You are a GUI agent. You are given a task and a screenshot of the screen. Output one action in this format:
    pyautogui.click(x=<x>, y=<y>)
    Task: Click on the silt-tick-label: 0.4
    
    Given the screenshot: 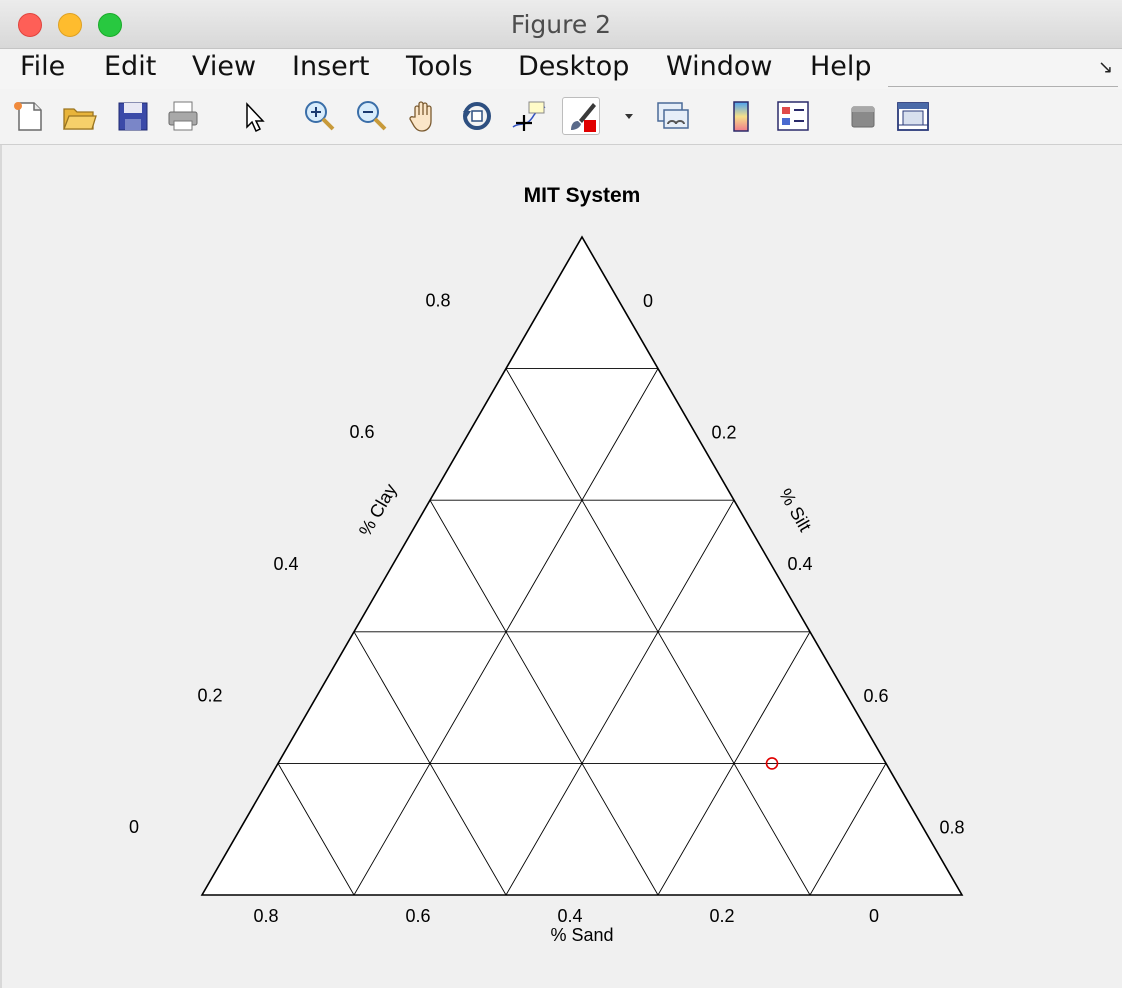 What is the action you would take?
    pyautogui.click(x=799, y=564)
    